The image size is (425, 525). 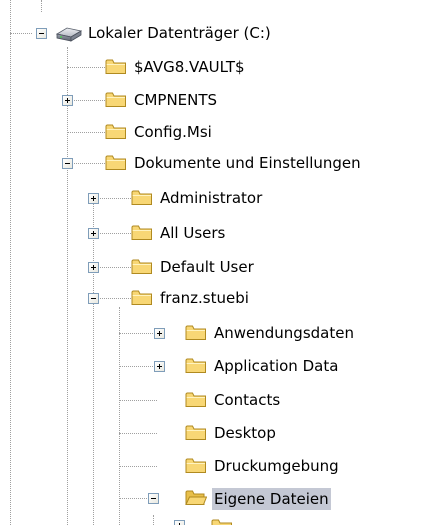 I want to click on tree-node-contacts: Contacts, so click(x=247, y=400).